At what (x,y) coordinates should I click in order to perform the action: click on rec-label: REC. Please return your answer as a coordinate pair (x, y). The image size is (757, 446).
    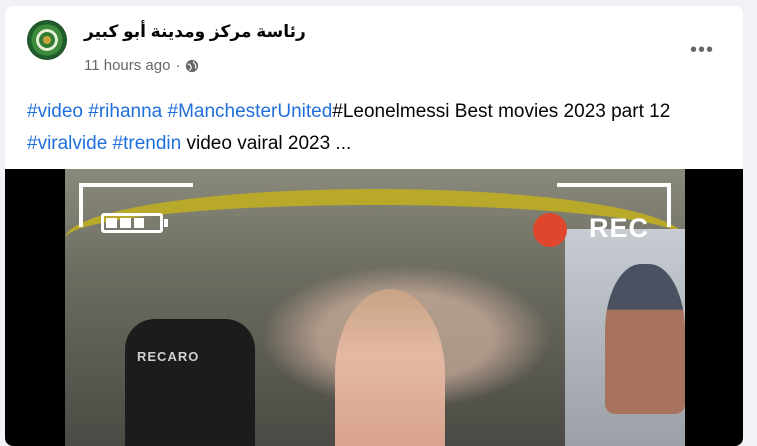
    Looking at the image, I should click on (619, 228).